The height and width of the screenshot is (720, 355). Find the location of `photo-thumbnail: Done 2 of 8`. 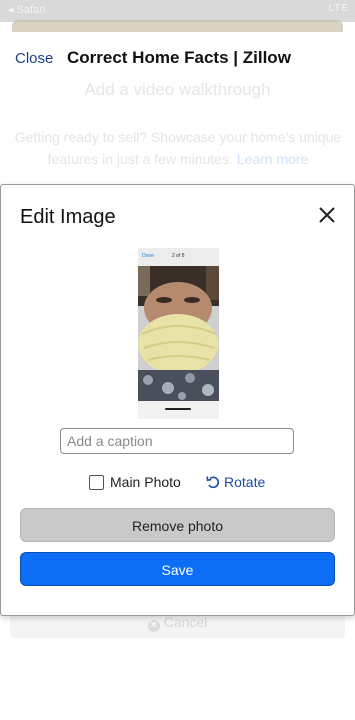

photo-thumbnail: Done 2 of 8 is located at coordinates (178, 333).